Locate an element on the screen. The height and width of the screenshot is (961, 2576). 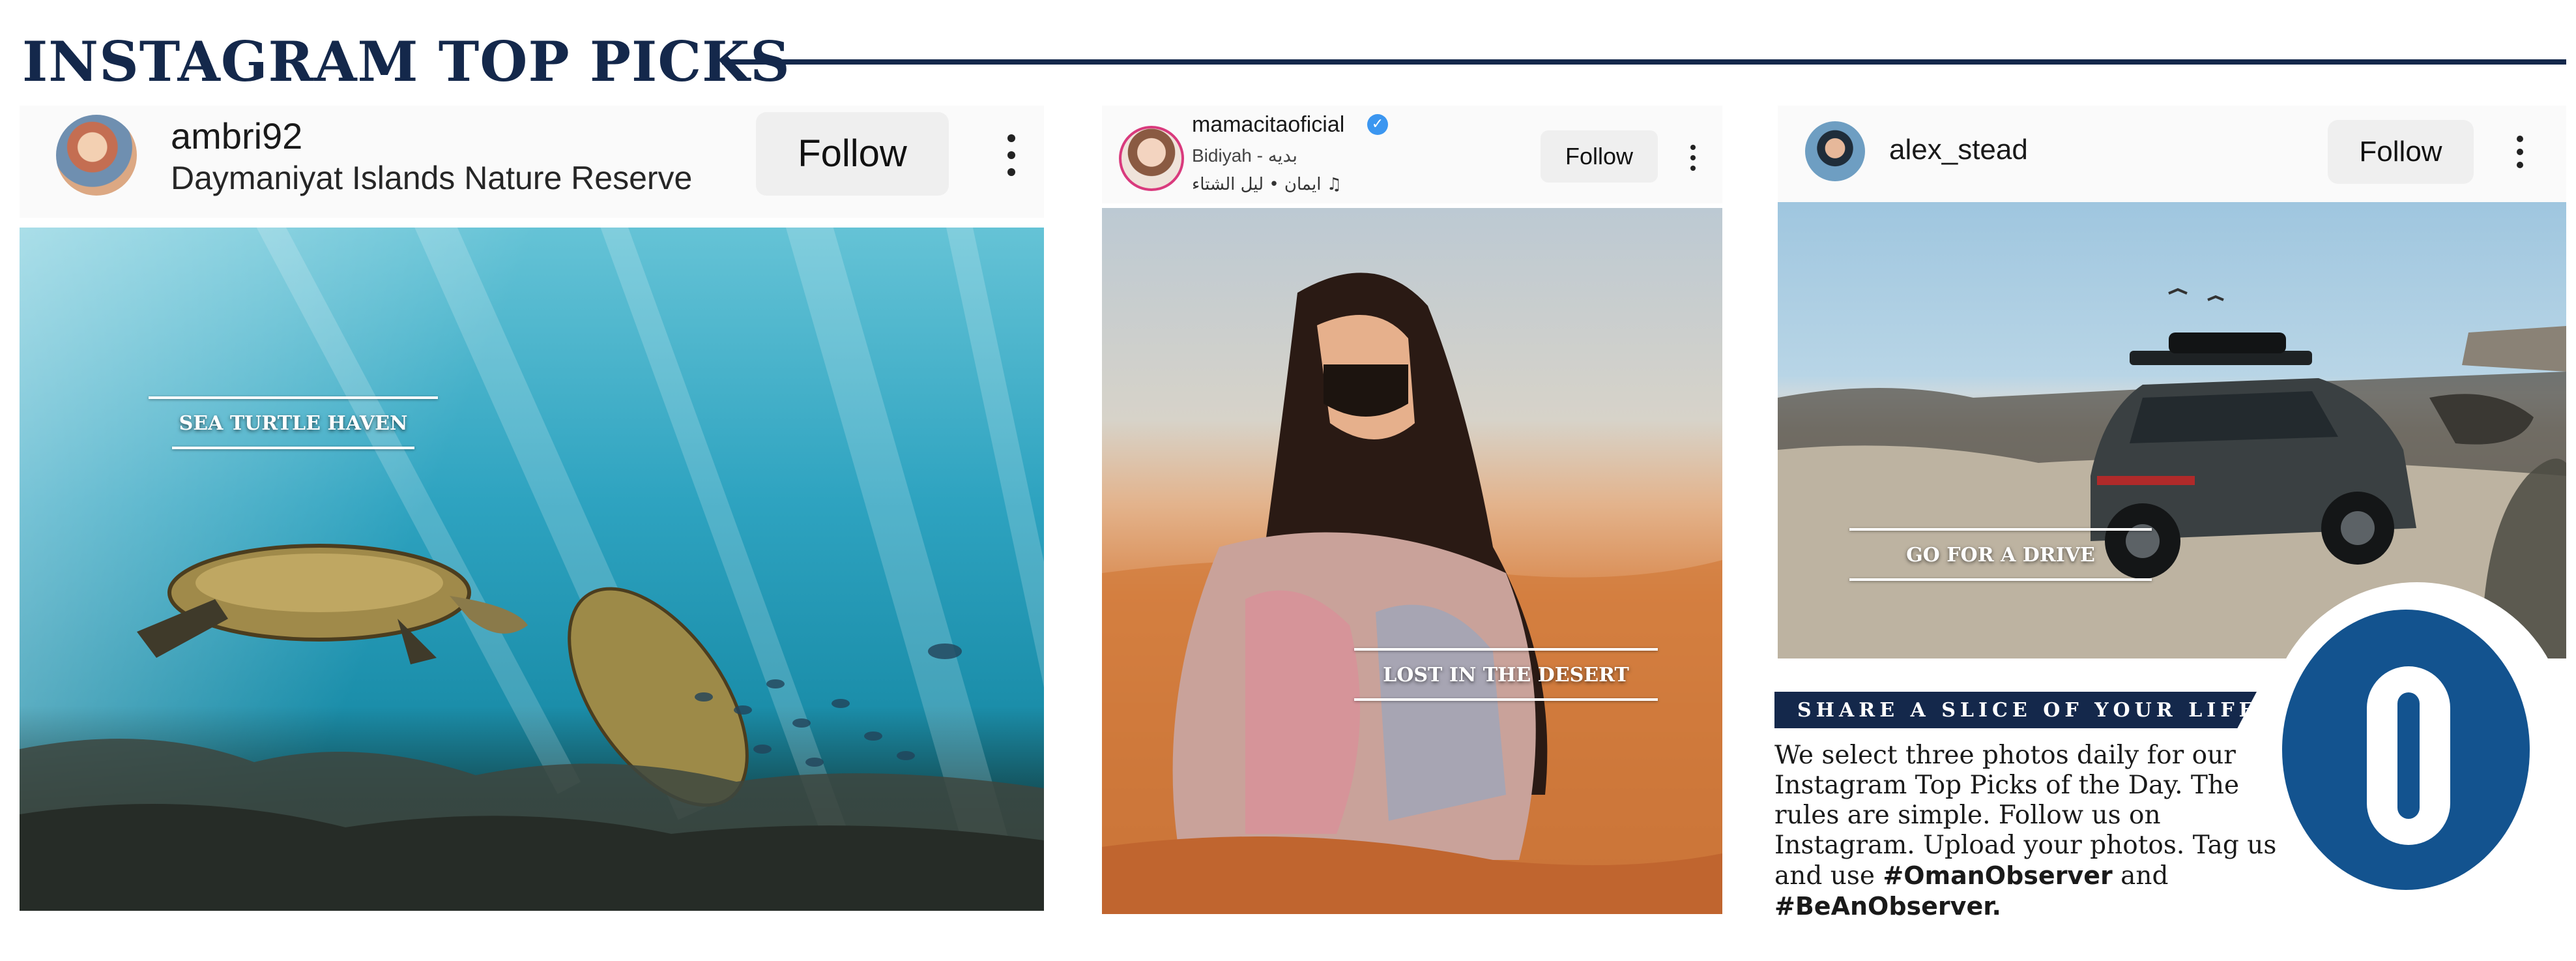
post-2-follow-button: Follow is located at coordinates (1599, 156).